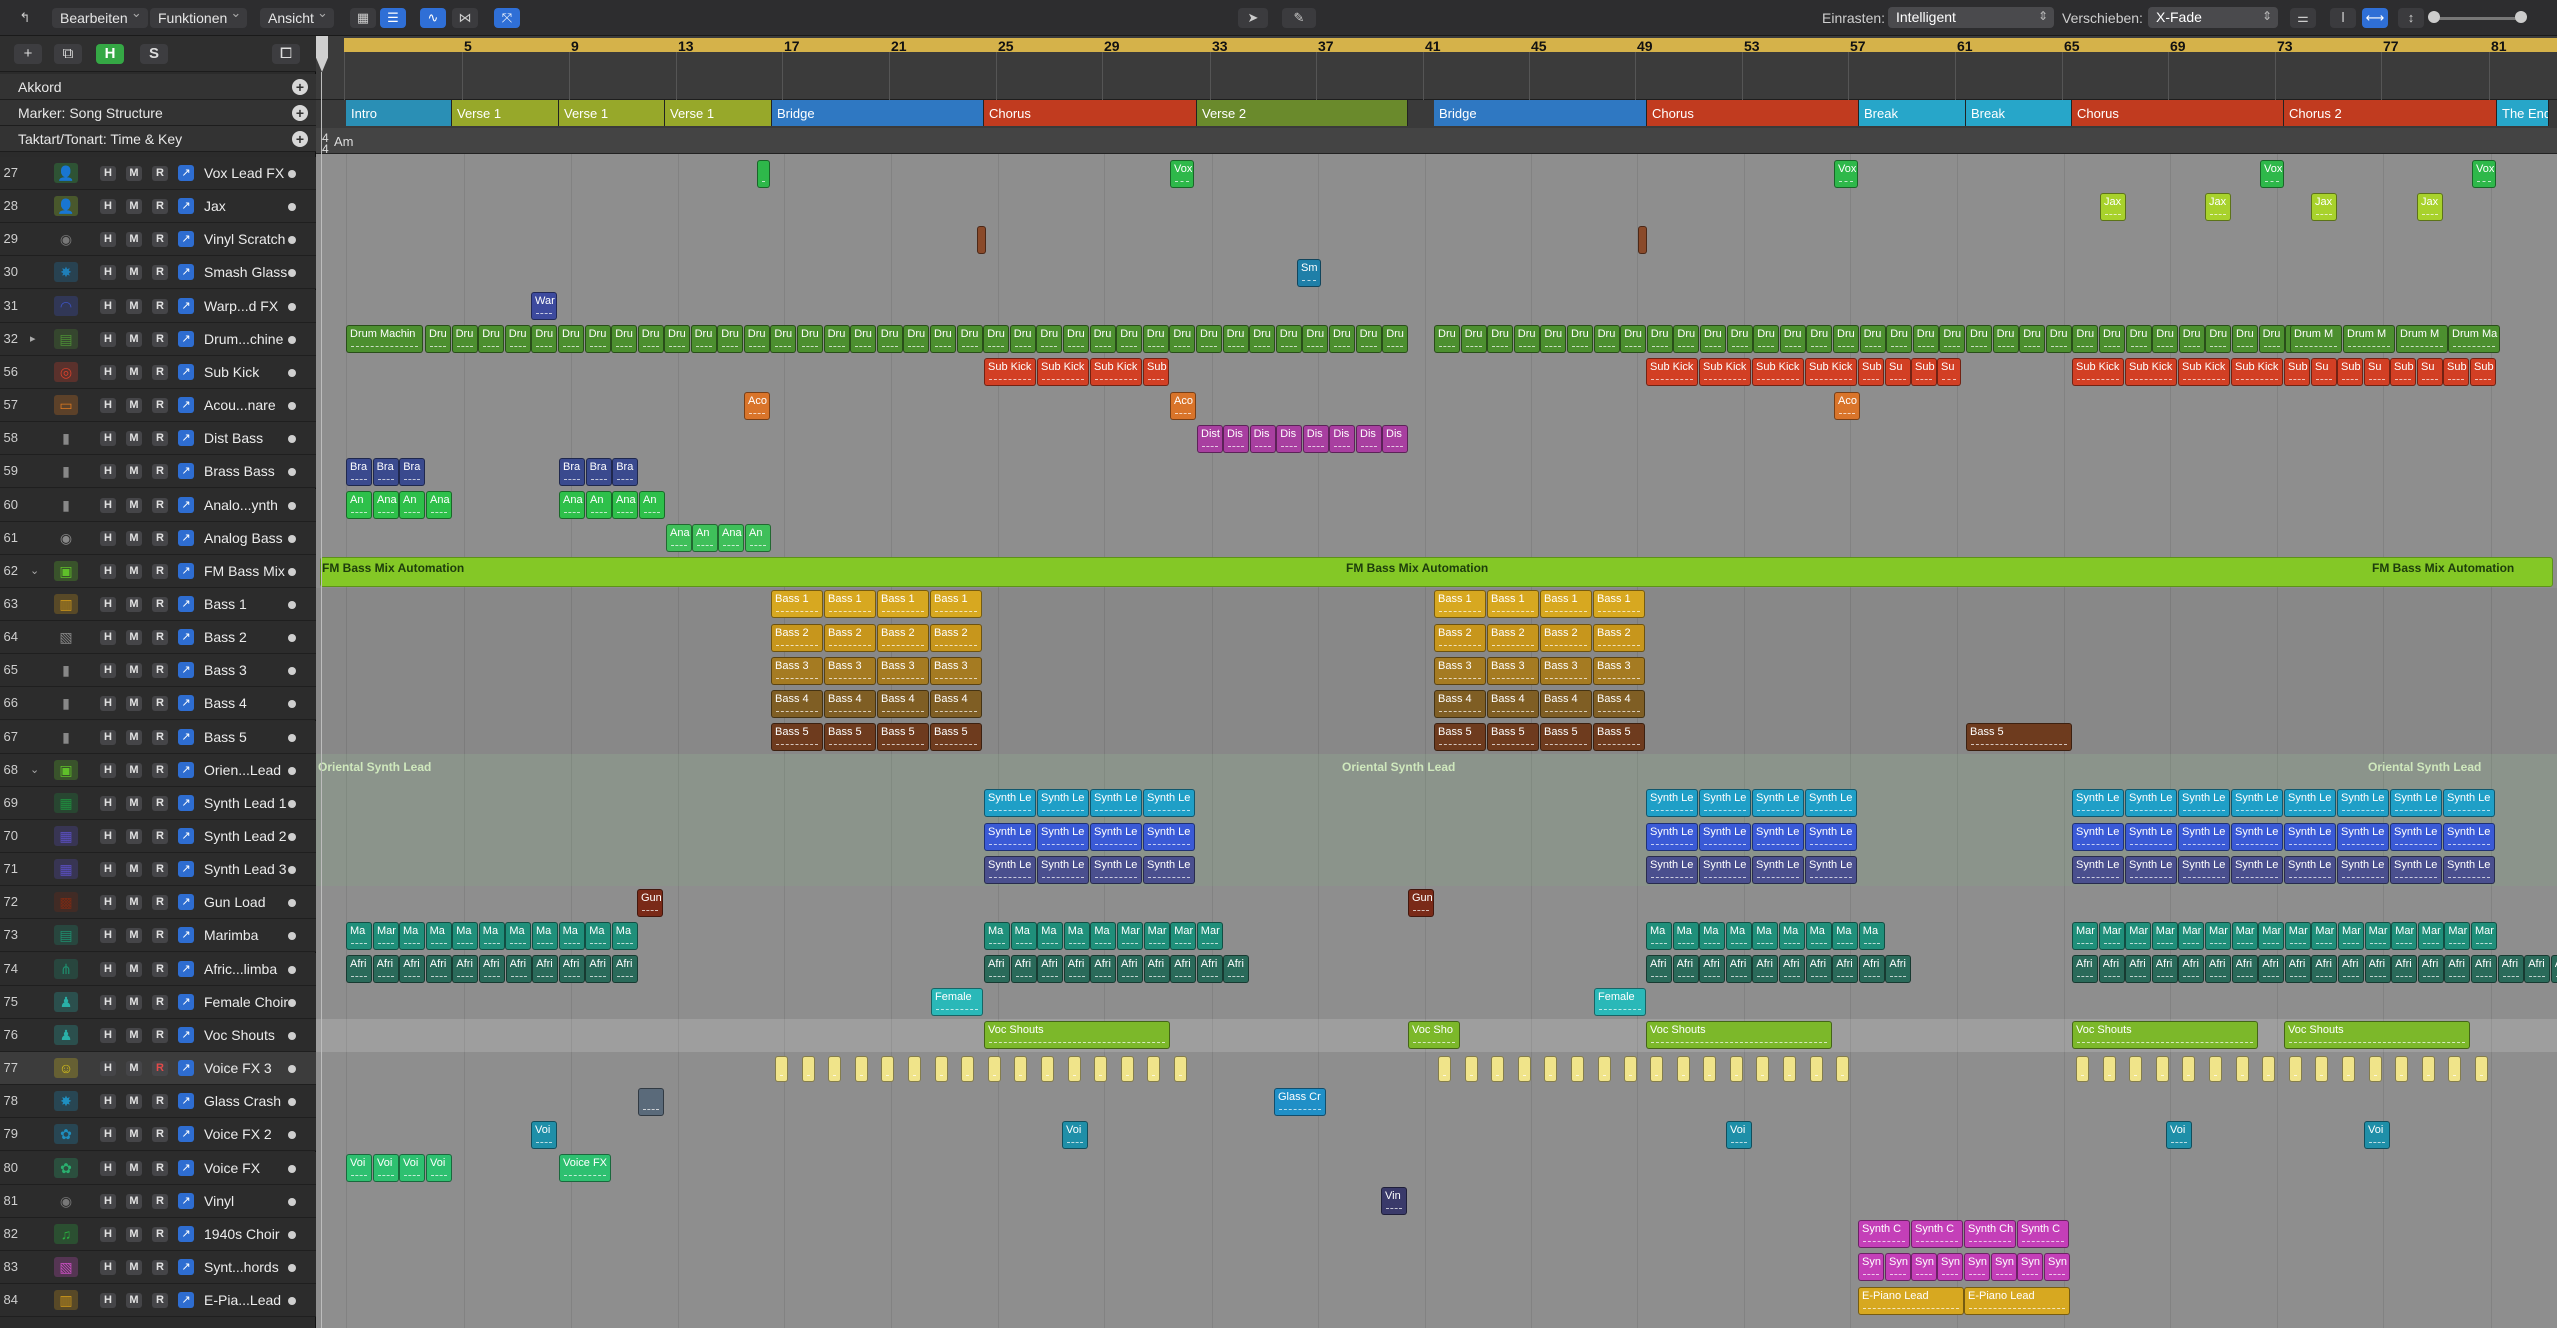  Describe the element at coordinates (252, 438) in the screenshot. I see `track-name: Dist Bass` at that location.